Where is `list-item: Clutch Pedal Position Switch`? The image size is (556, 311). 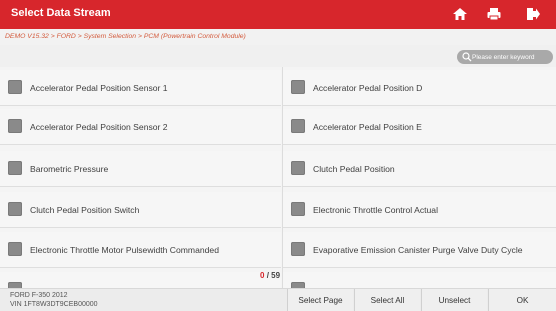
list-item: Clutch Pedal Position Switch is located at coordinates (140, 210).